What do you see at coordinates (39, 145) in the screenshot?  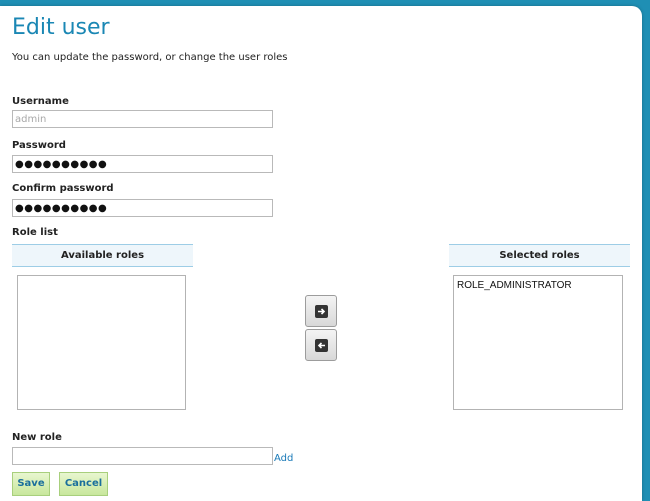 I see `password-label: Password` at bounding box center [39, 145].